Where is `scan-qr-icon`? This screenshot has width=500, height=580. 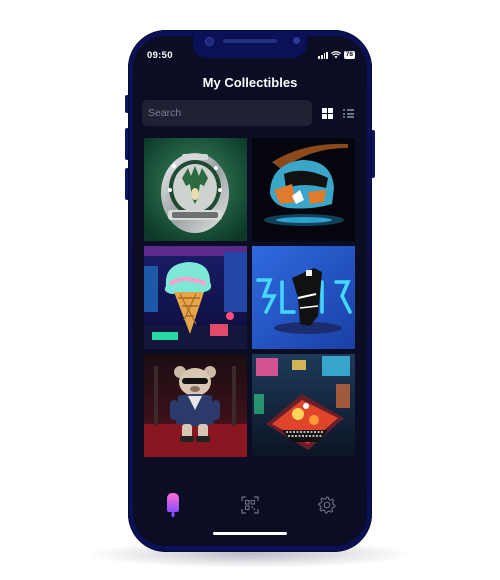
scan-qr-icon is located at coordinates (250, 505).